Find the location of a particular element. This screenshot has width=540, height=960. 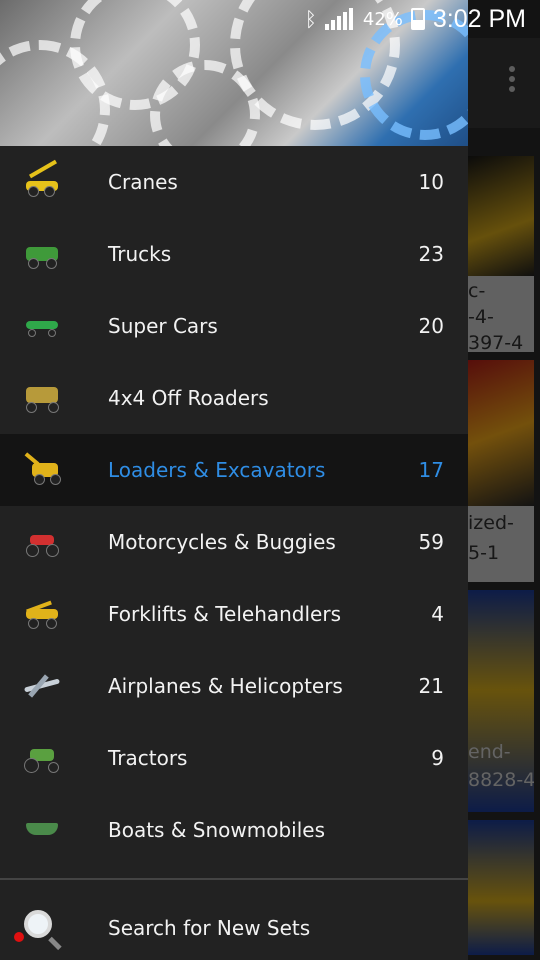

menu-item-label: Forklifts & Telehandlers is located at coordinates (224, 614).